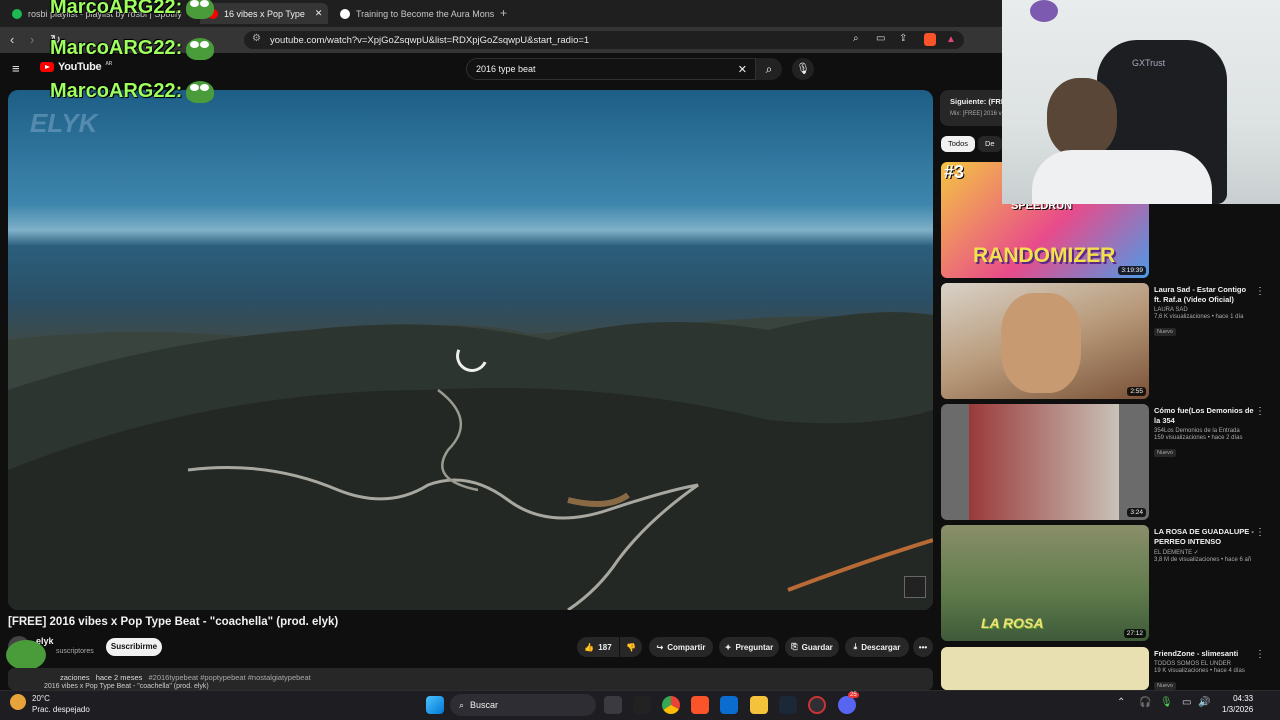  What do you see at coordinates (61, 704) in the screenshot?
I see `weather-widget: 20°C Prac. despejado` at bounding box center [61, 704].